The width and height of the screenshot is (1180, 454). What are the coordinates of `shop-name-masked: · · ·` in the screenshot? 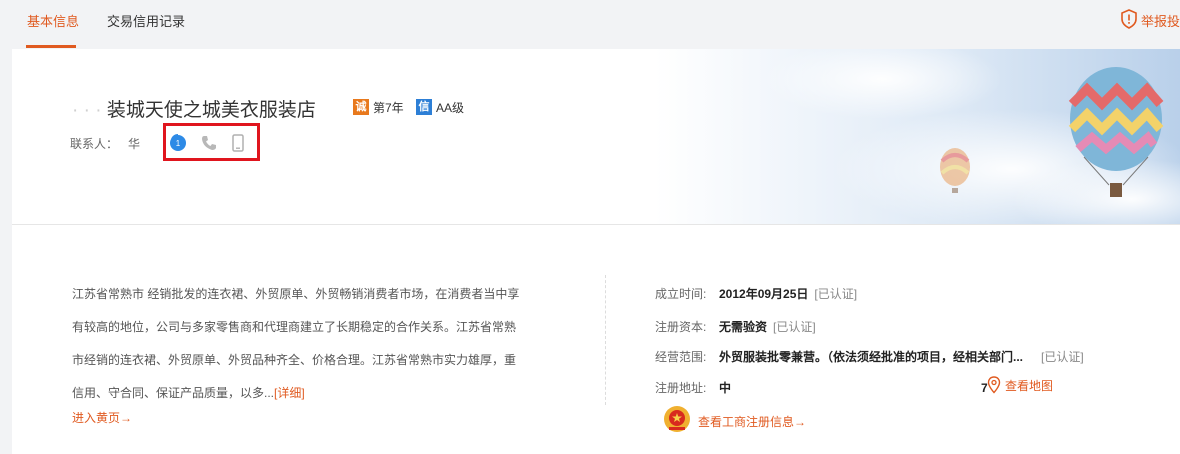 It's located at (87, 110).